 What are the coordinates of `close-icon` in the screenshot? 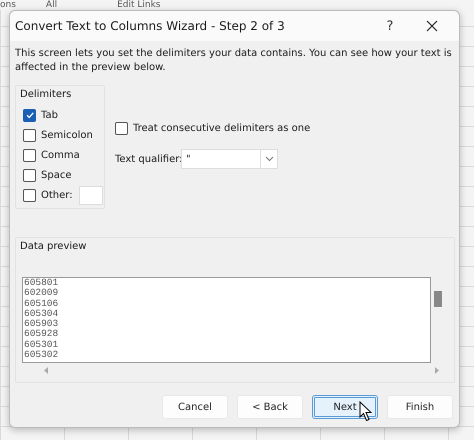 It's located at (432, 26).